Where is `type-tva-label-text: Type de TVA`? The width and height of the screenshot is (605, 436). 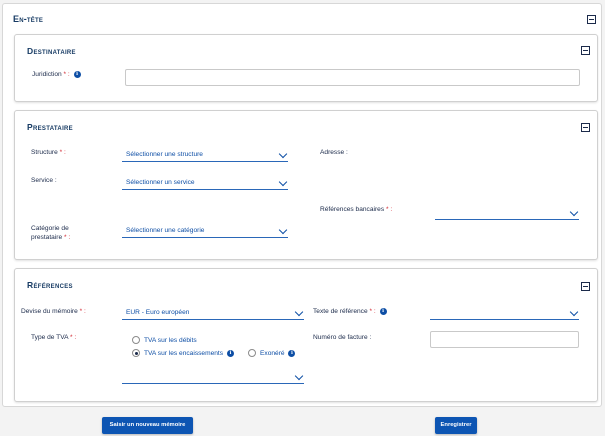 type-tva-label-text: Type de TVA is located at coordinates (50, 337).